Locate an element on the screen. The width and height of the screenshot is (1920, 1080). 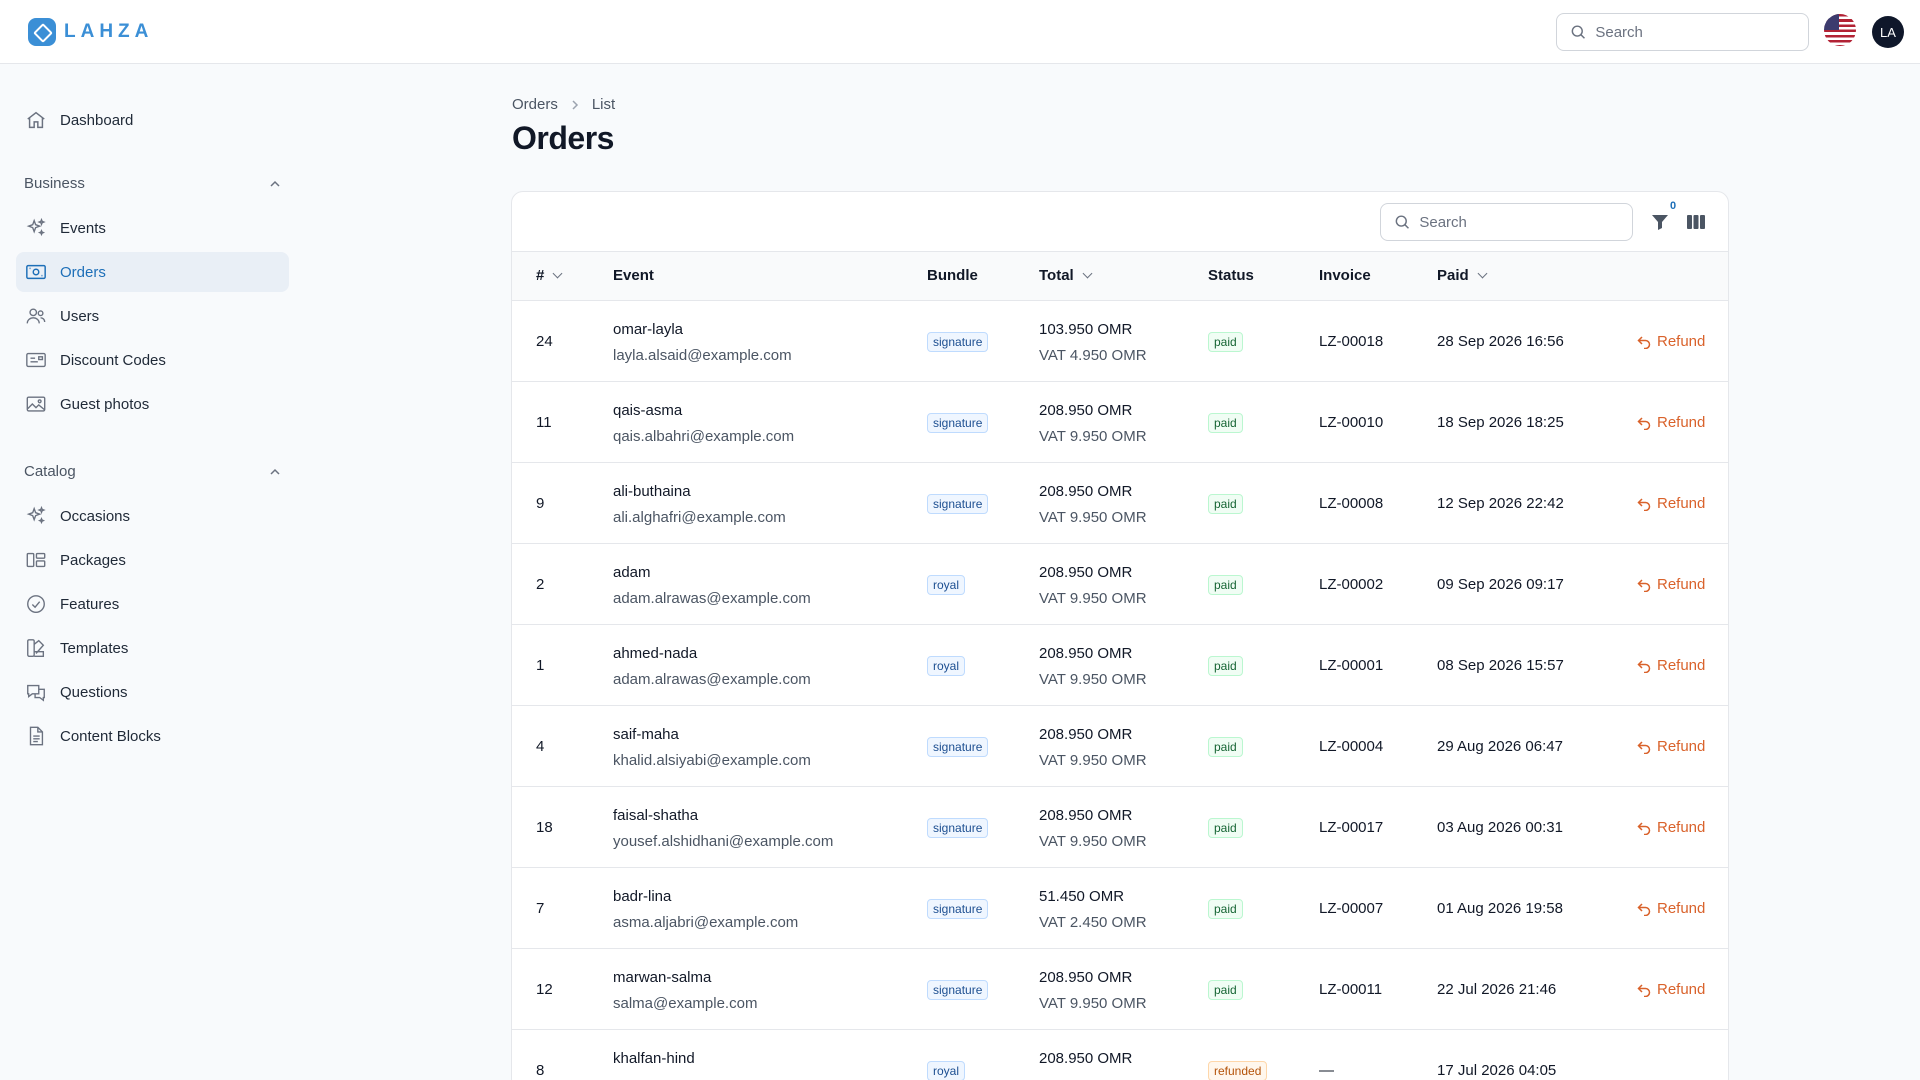
invoice-number: LZ-00018 is located at coordinates (1351, 341).